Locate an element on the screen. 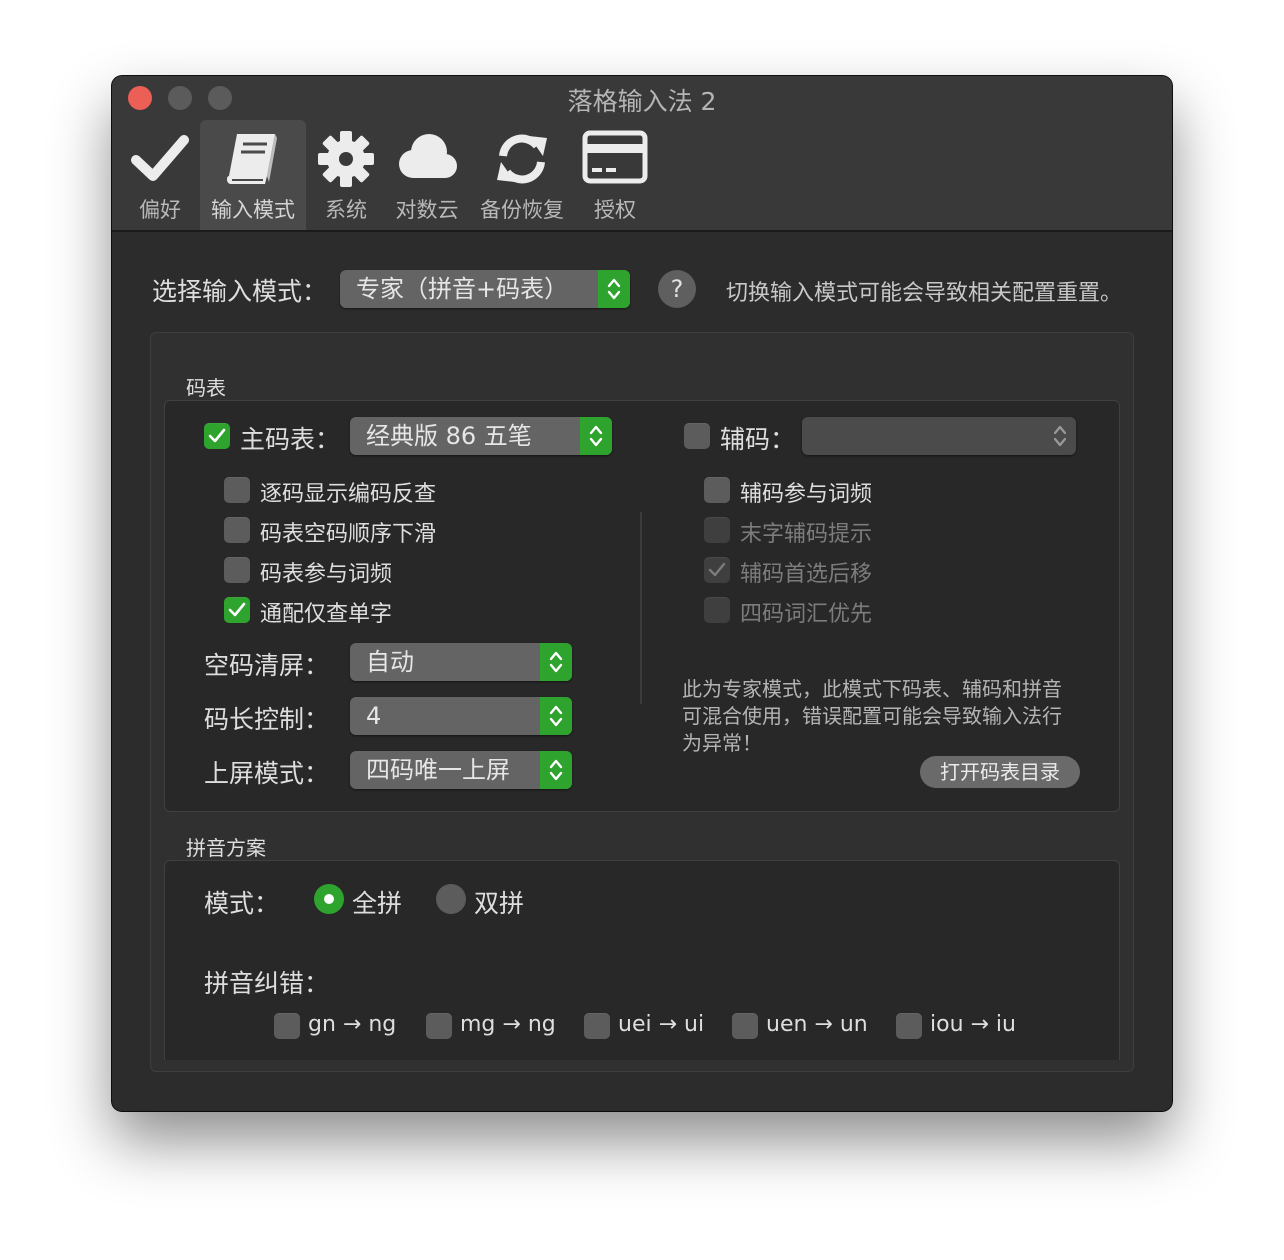 Image resolution: width=1284 pixels, height=1260 pixels. correction-uen-un-checkbox is located at coordinates (745, 1026).